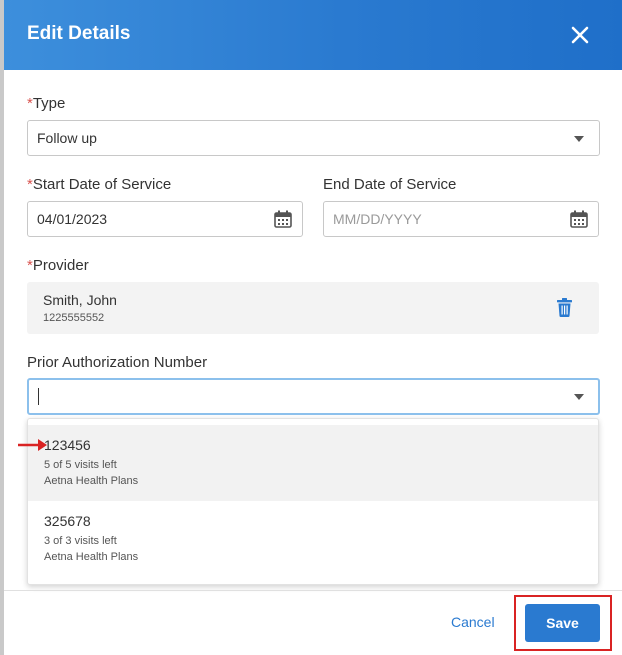 The image size is (622, 655). What do you see at coordinates (72, 219) in the screenshot?
I see `start-date-value: 04/01/2023` at bounding box center [72, 219].